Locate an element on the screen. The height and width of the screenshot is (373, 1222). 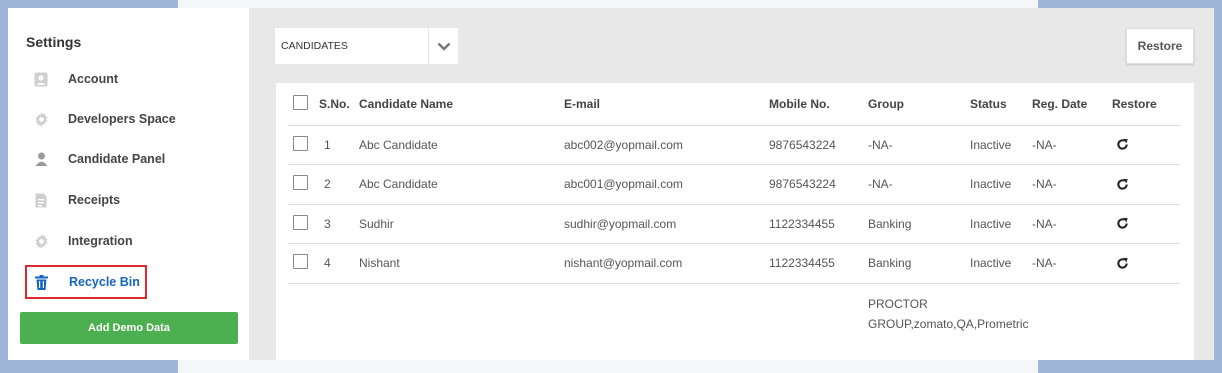
cell-email: abc001@yopmail.com is located at coordinates (666, 184).